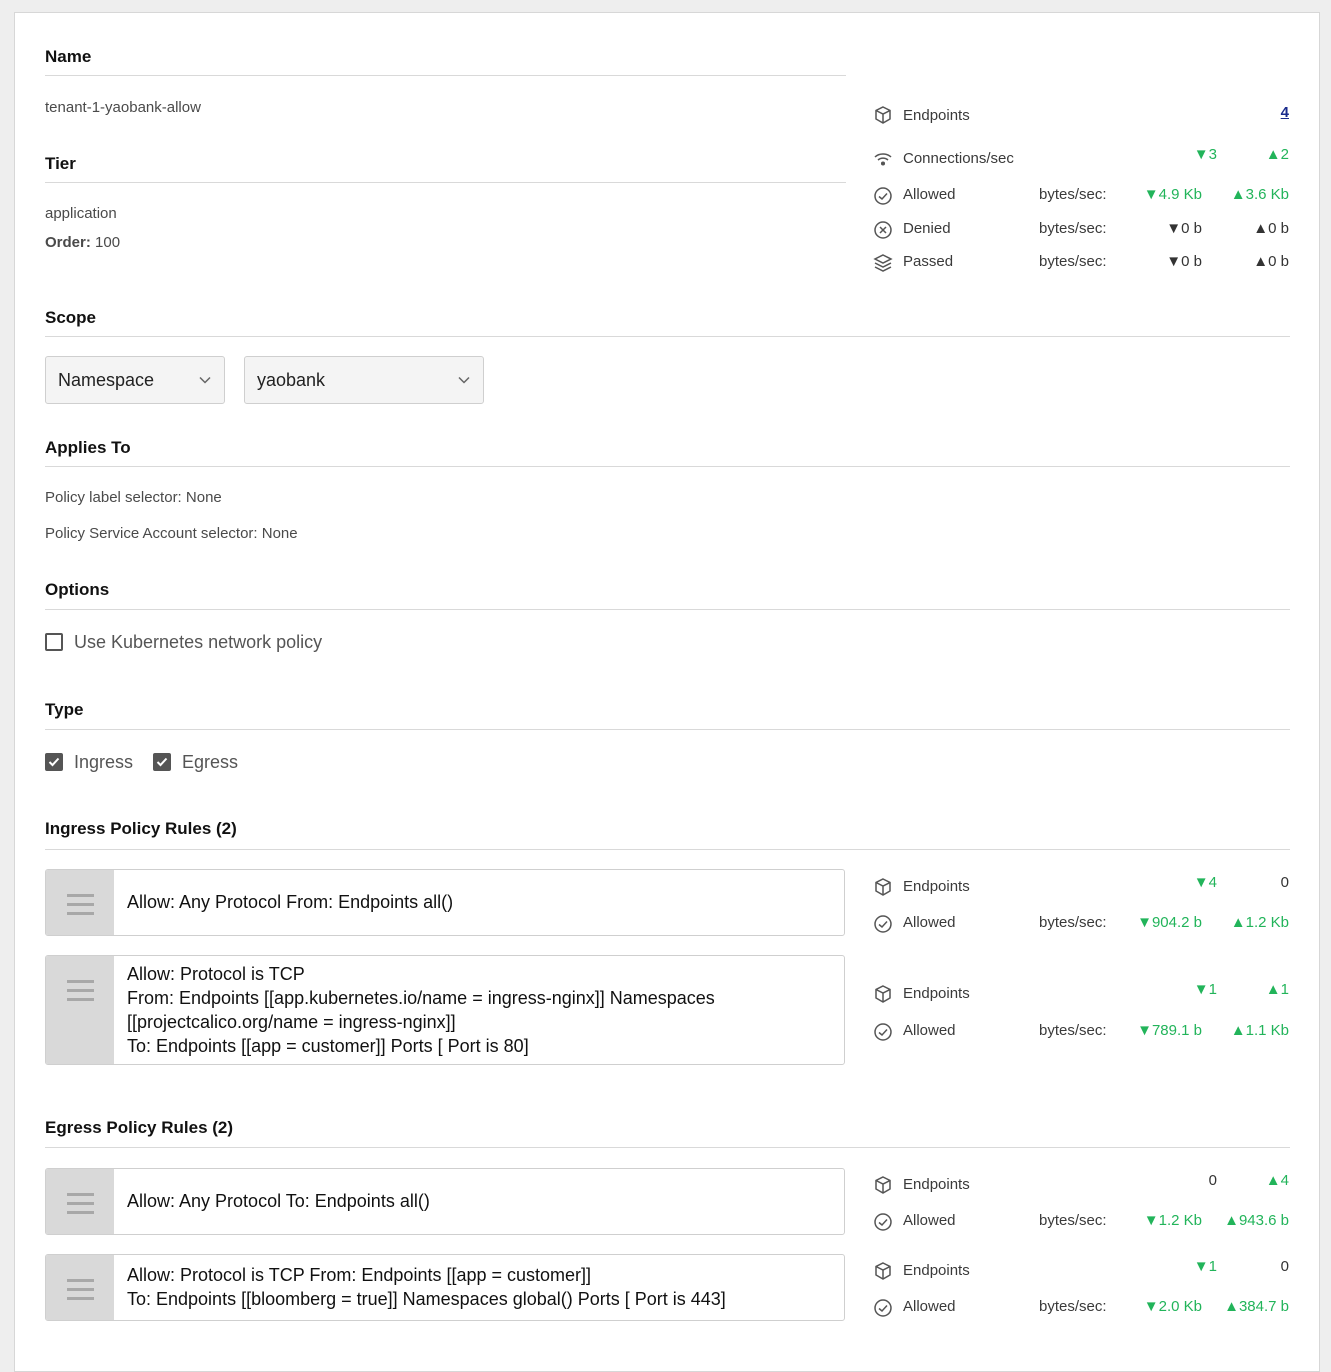 This screenshot has width=1331, height=1372. Describe the element at coordinates (1184, 261) in the screenshot. I see `passed-down: ▼0 b` at that location.